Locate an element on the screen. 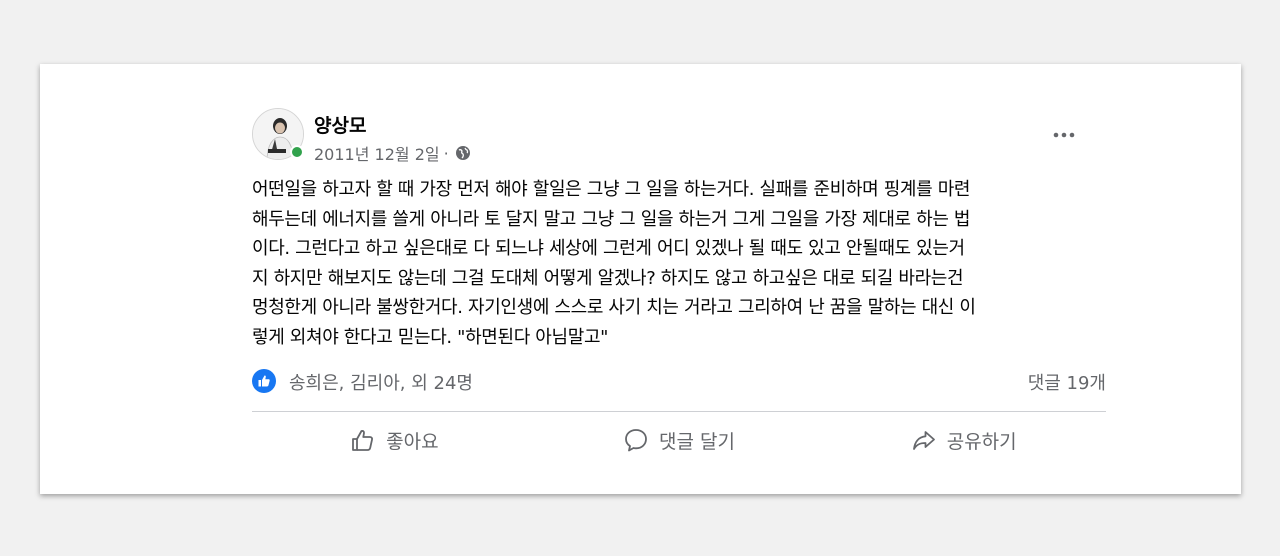 The image size is (1280, 556). thumbs-up-icon is located at coordinates (363, 440).